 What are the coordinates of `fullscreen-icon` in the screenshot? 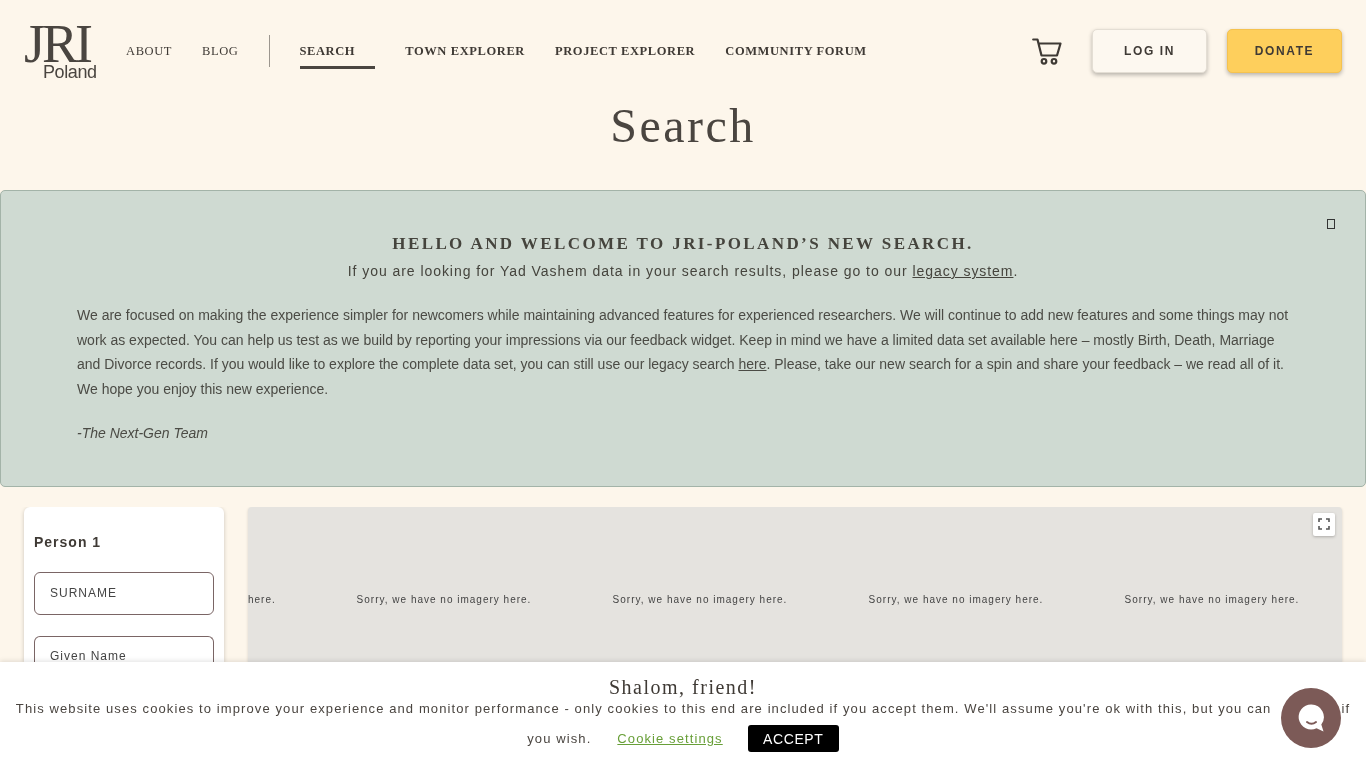 It's located at (1324, 524).